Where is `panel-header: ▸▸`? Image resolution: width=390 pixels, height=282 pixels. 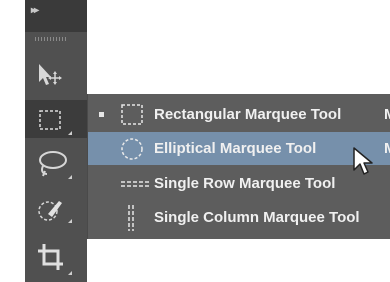 panel-header: ▸▸ is located at coordinates (56, 16).